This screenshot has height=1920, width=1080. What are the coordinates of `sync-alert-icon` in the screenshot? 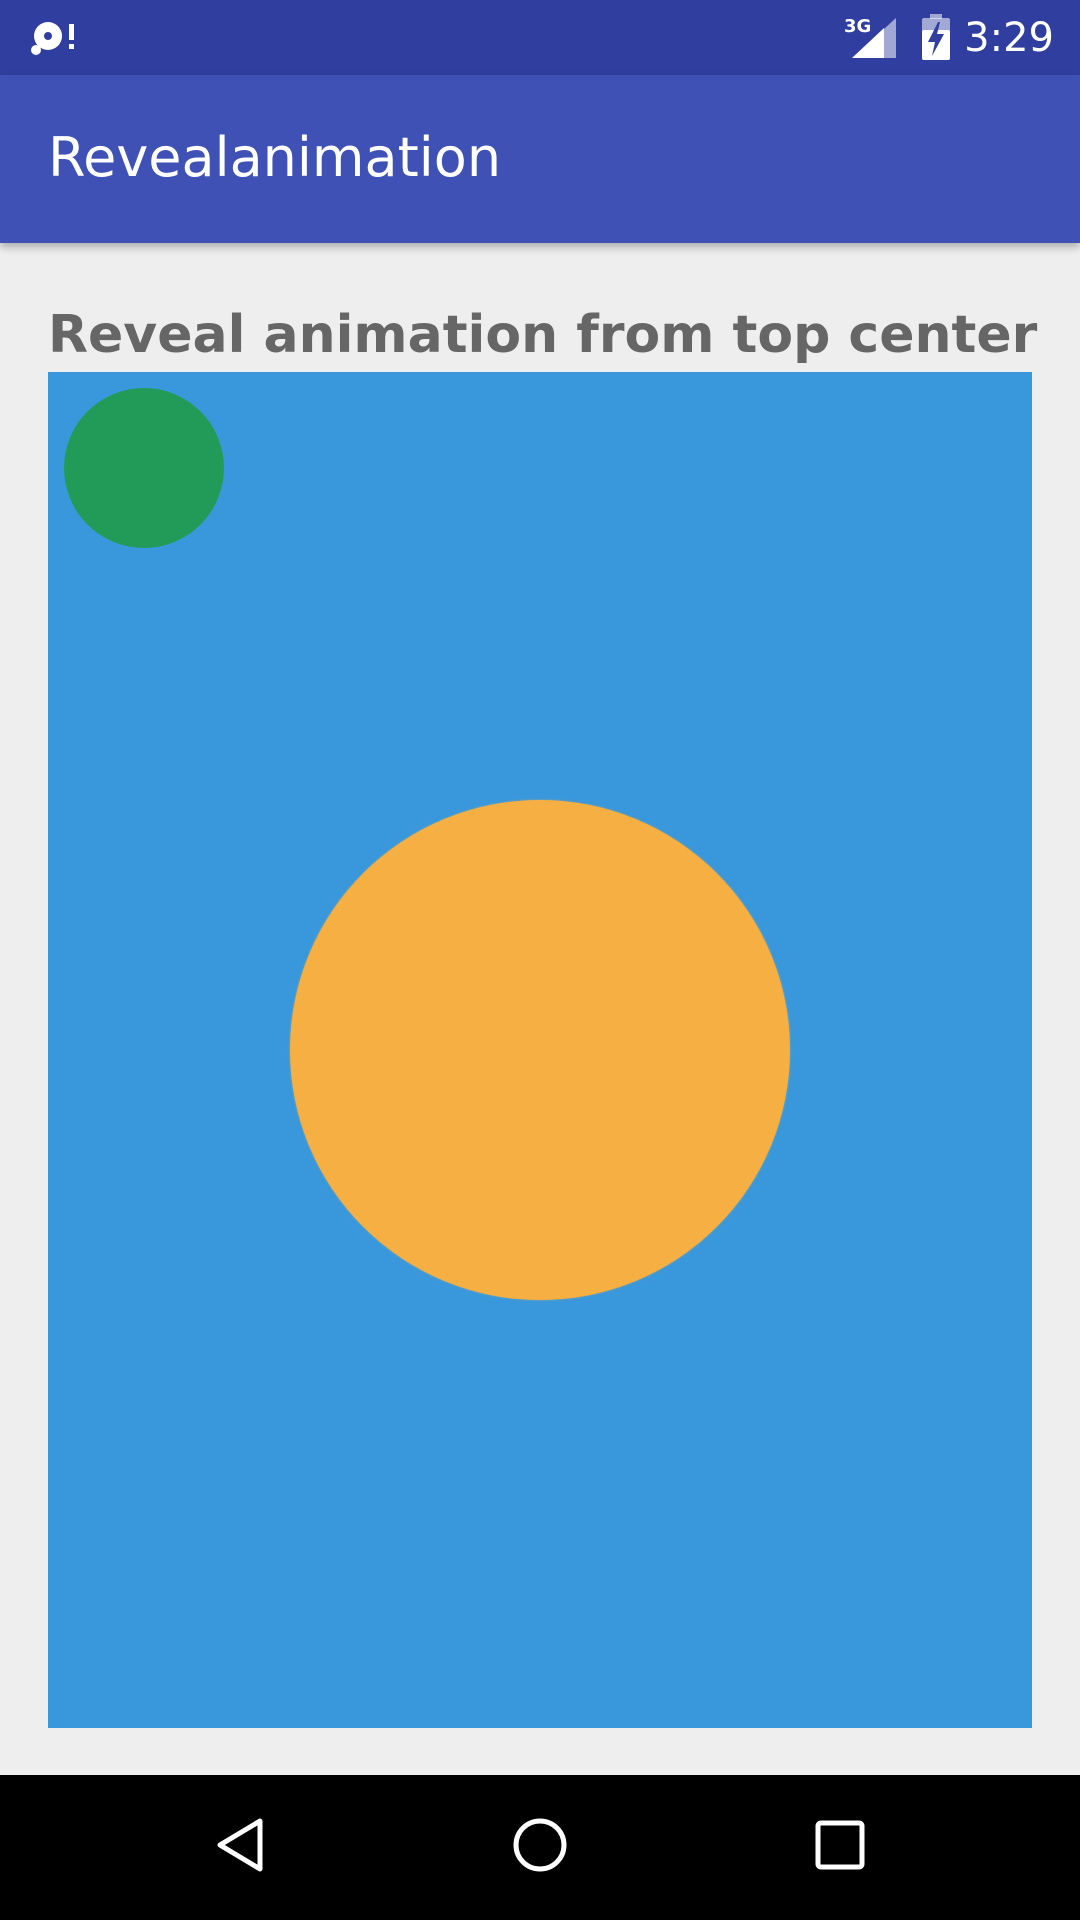 It's located at (54, 38).